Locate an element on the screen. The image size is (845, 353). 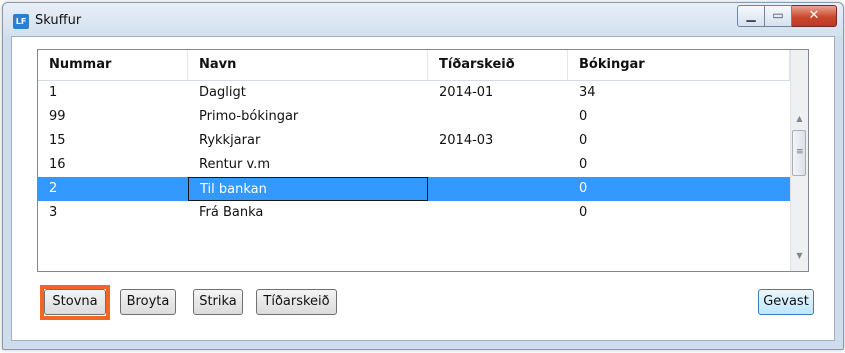
table-row: 1 Dagligt 2014-01 34 is located at coordinates (414, 93).